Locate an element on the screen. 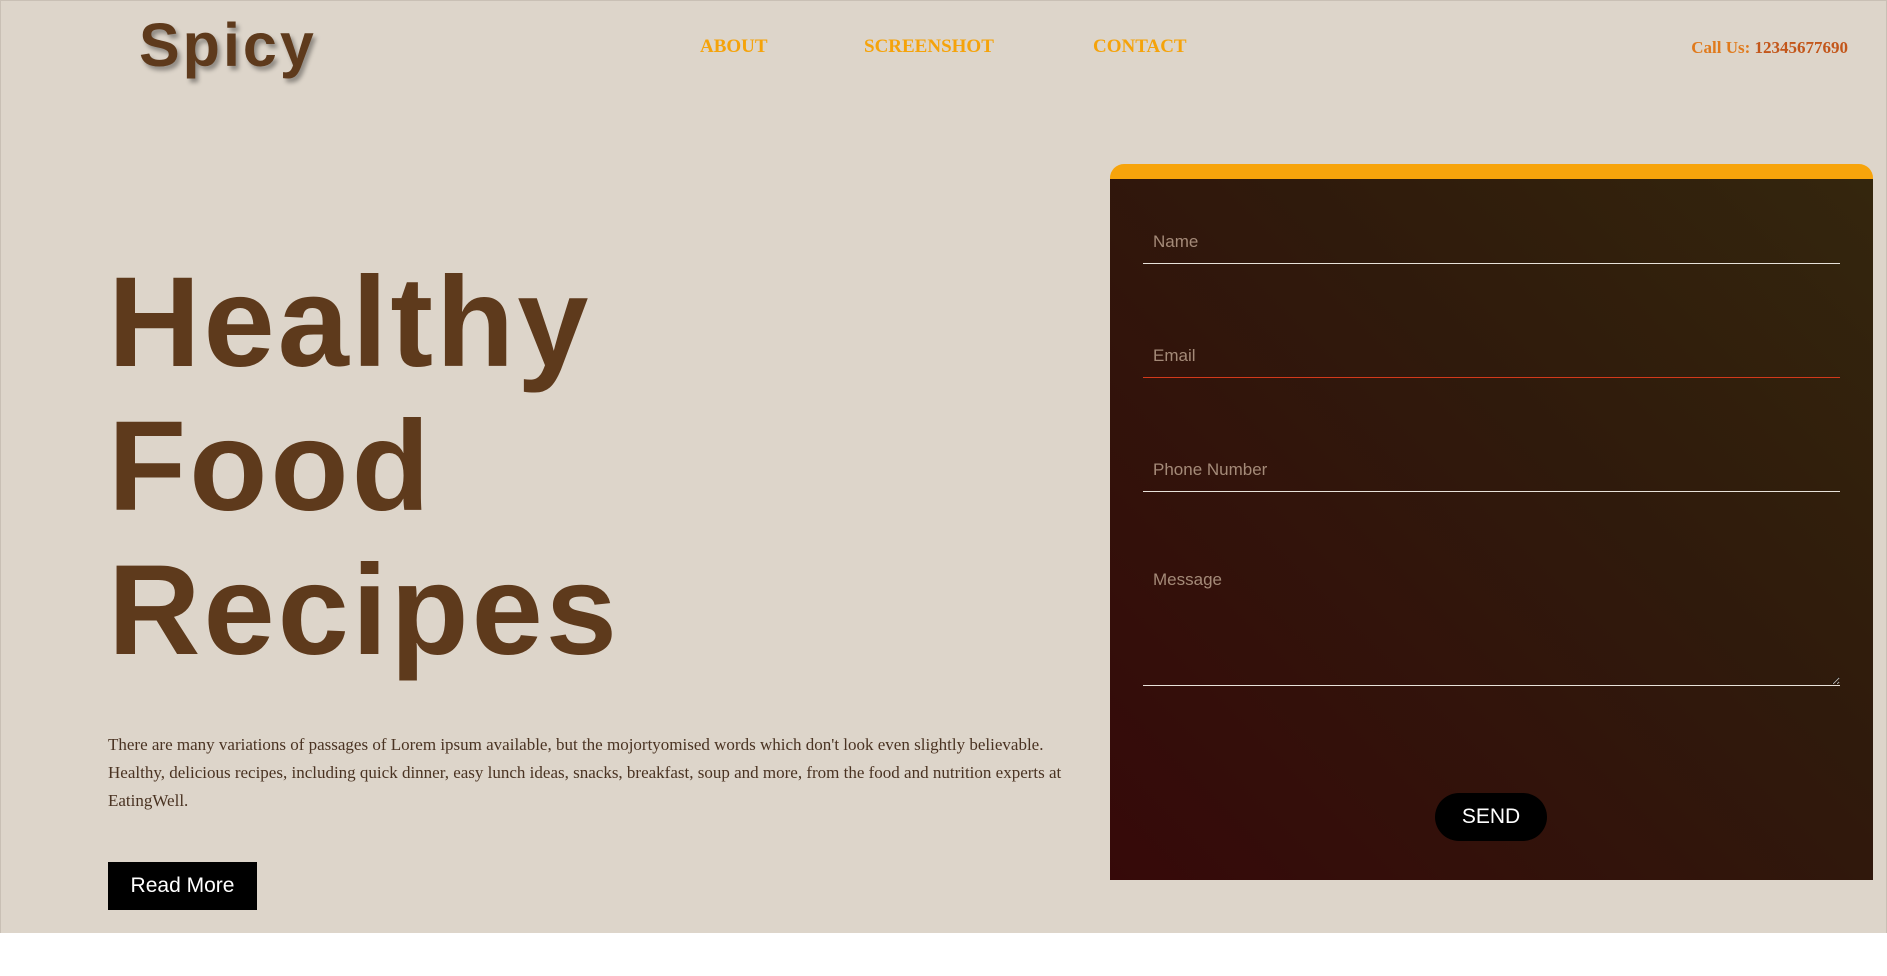 The width and height of the screenshot is (1887, 976). hero-title-line: Food is located at coordinates (270, 466).